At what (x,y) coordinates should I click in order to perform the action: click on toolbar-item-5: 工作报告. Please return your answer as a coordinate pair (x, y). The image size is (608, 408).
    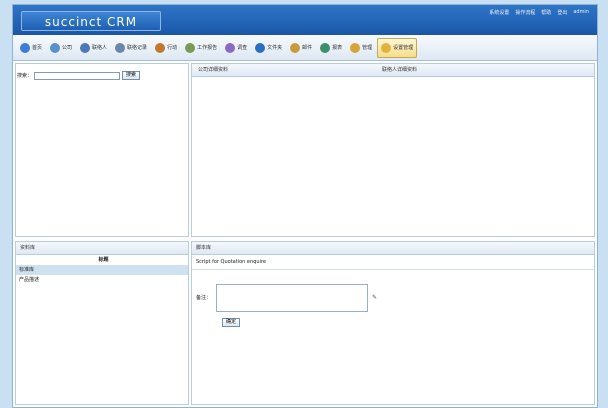
    Looking at the image, I should click on (201, 48).